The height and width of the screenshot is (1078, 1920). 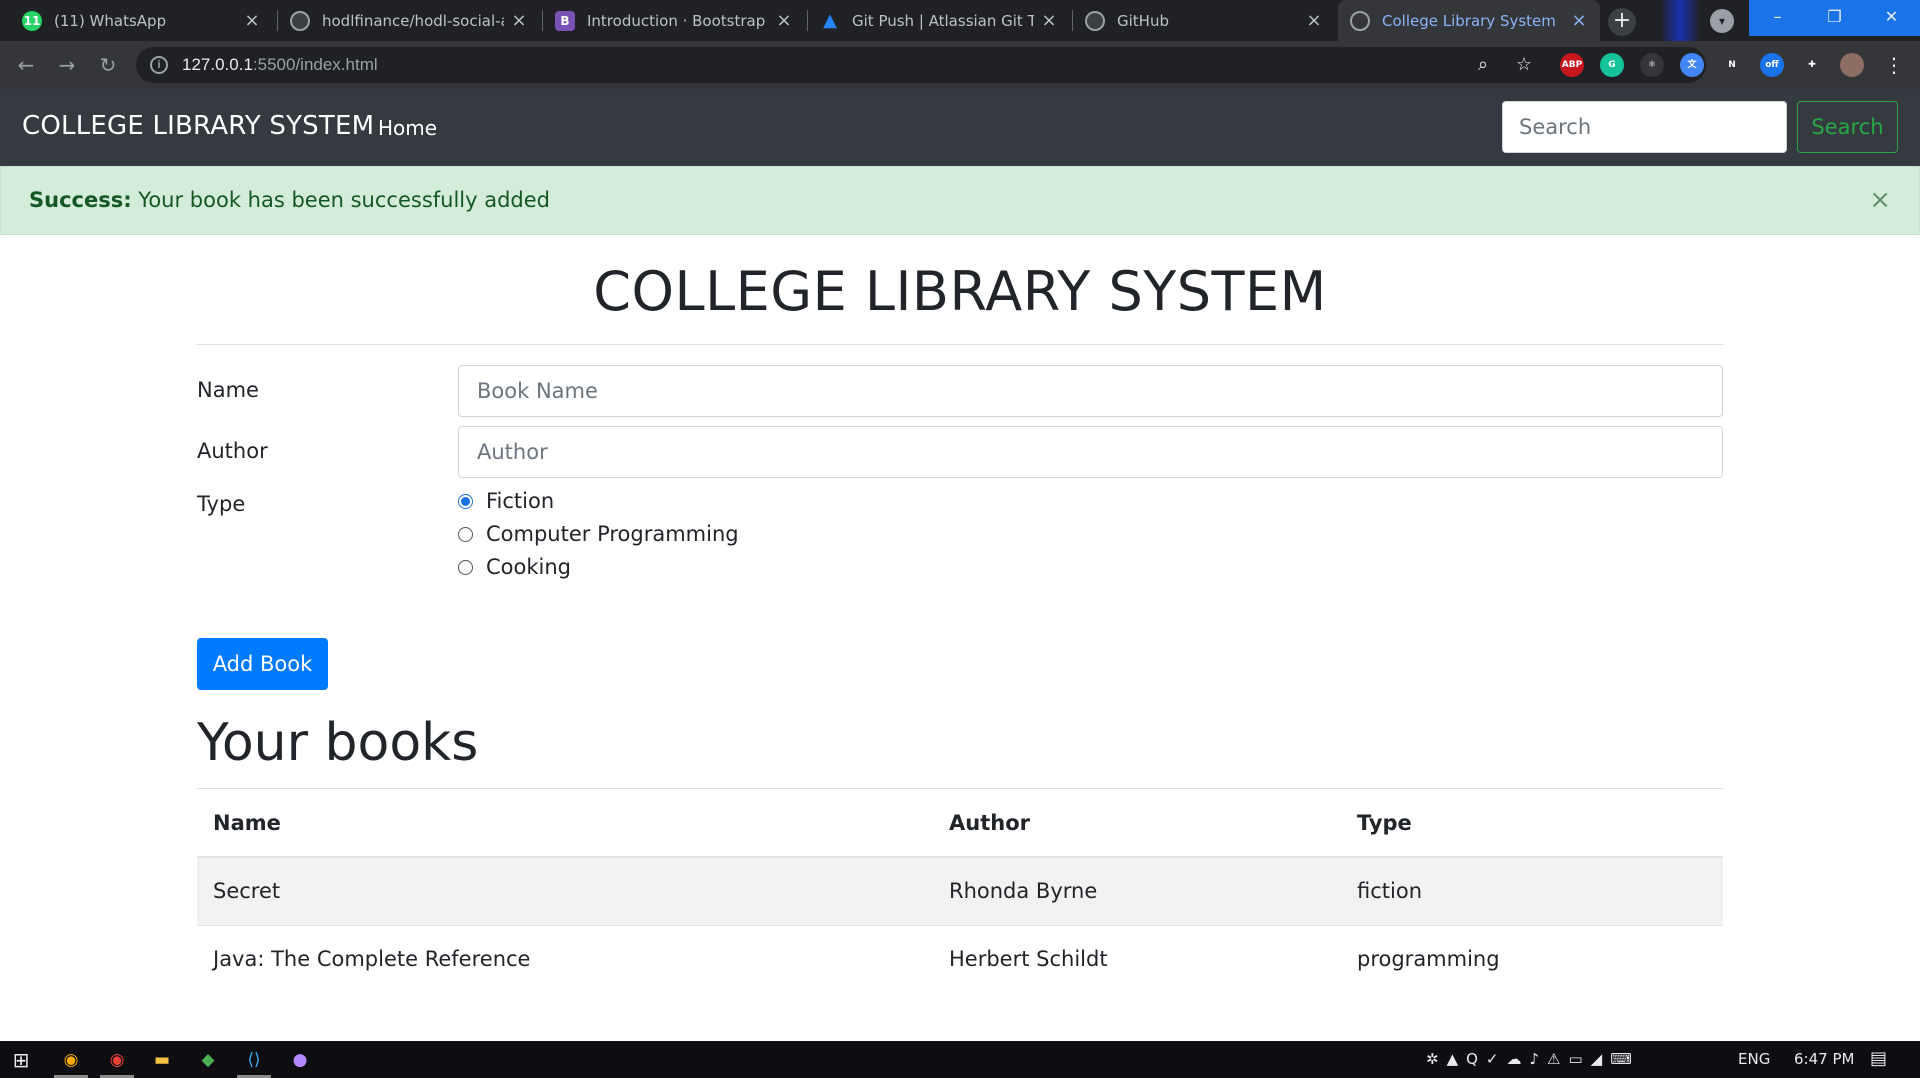 I want to click on tab-title: College Library System, so click(x=1469, y=20).